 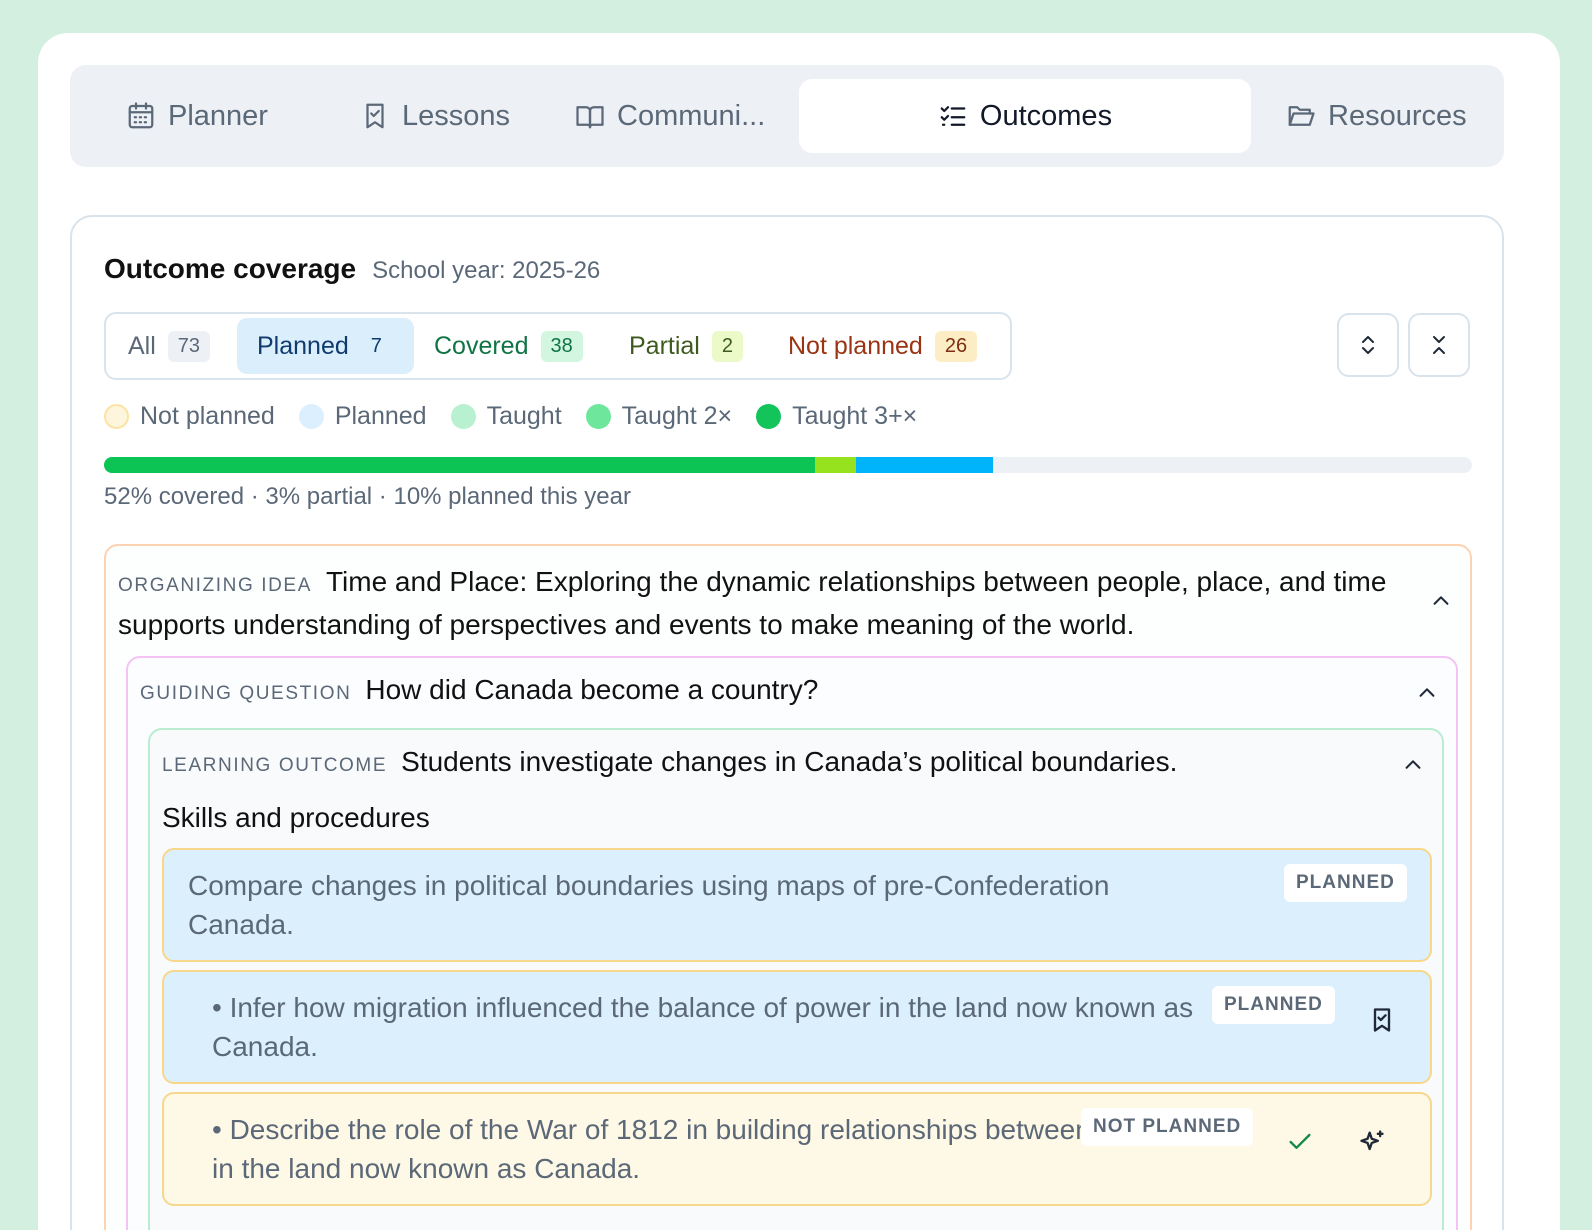 What do you see at coordinates (953, 116) in the screenshot?
I see `list-checks-icon` at bounding box center [953, 116].